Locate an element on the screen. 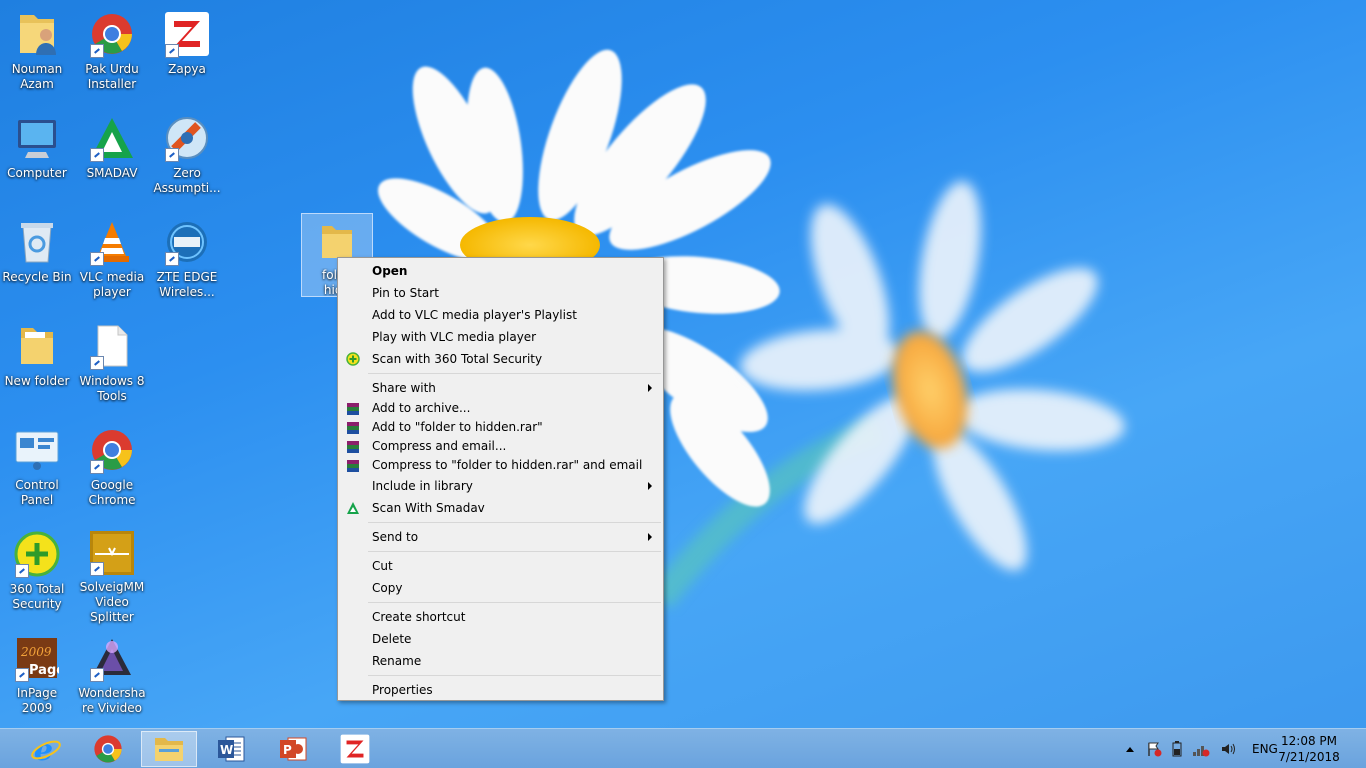 This screenshot has width=1366, height=768. taskbar-word: W is located at coordinates (231, 749).